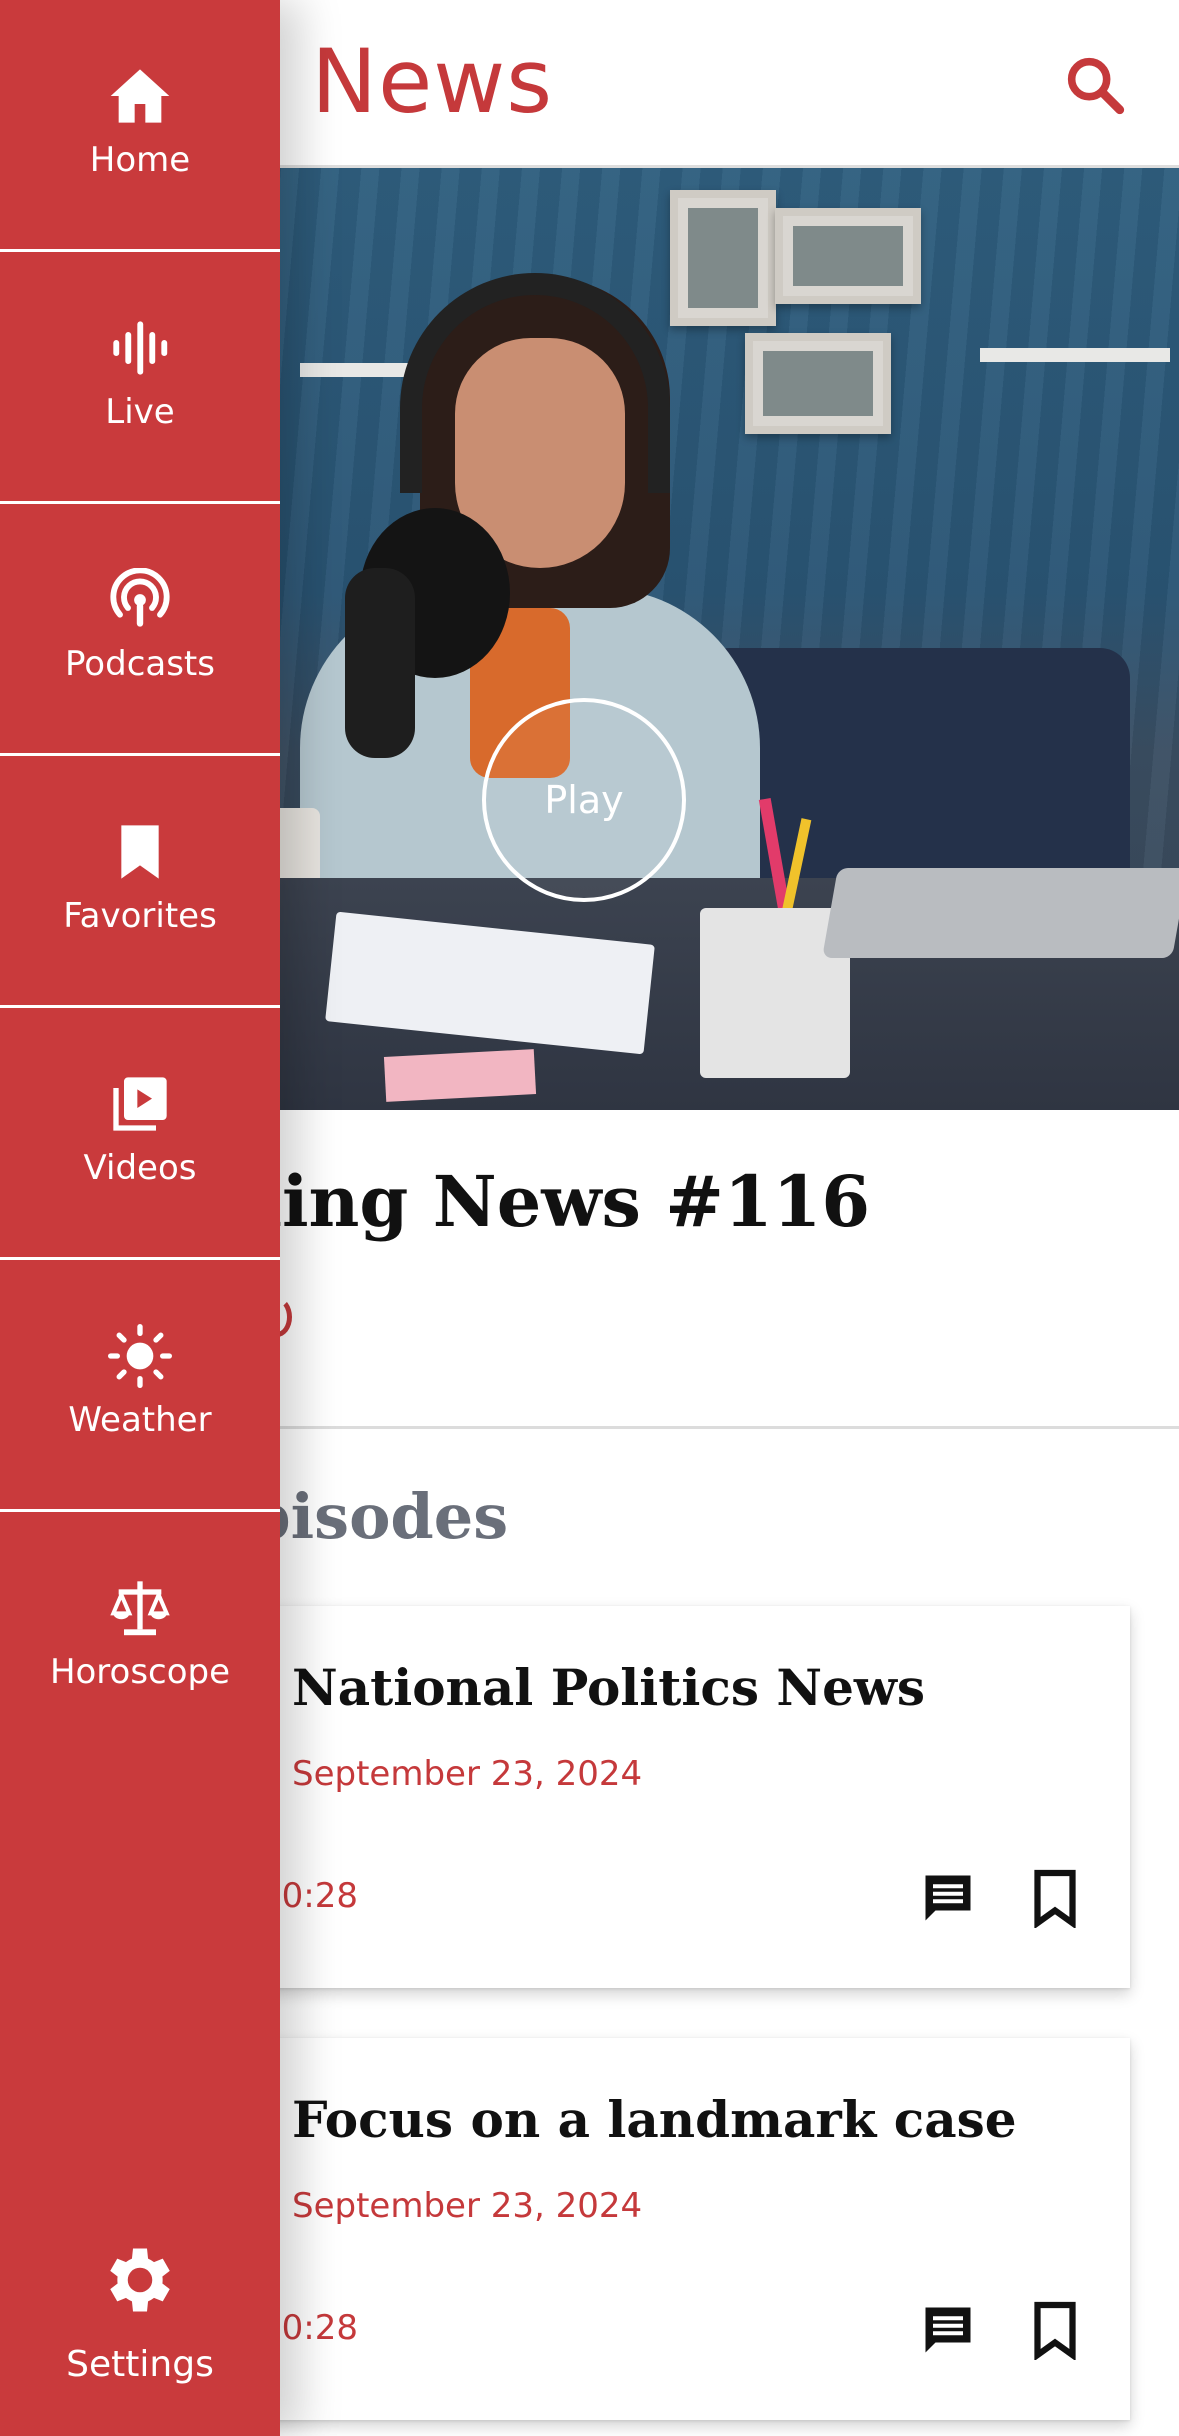 The image size is (1179, 2436). What do you see at coordinates (140, 916) in the screenshot?
I see `nav-label: Favorites` at bounding box center [140, 916].